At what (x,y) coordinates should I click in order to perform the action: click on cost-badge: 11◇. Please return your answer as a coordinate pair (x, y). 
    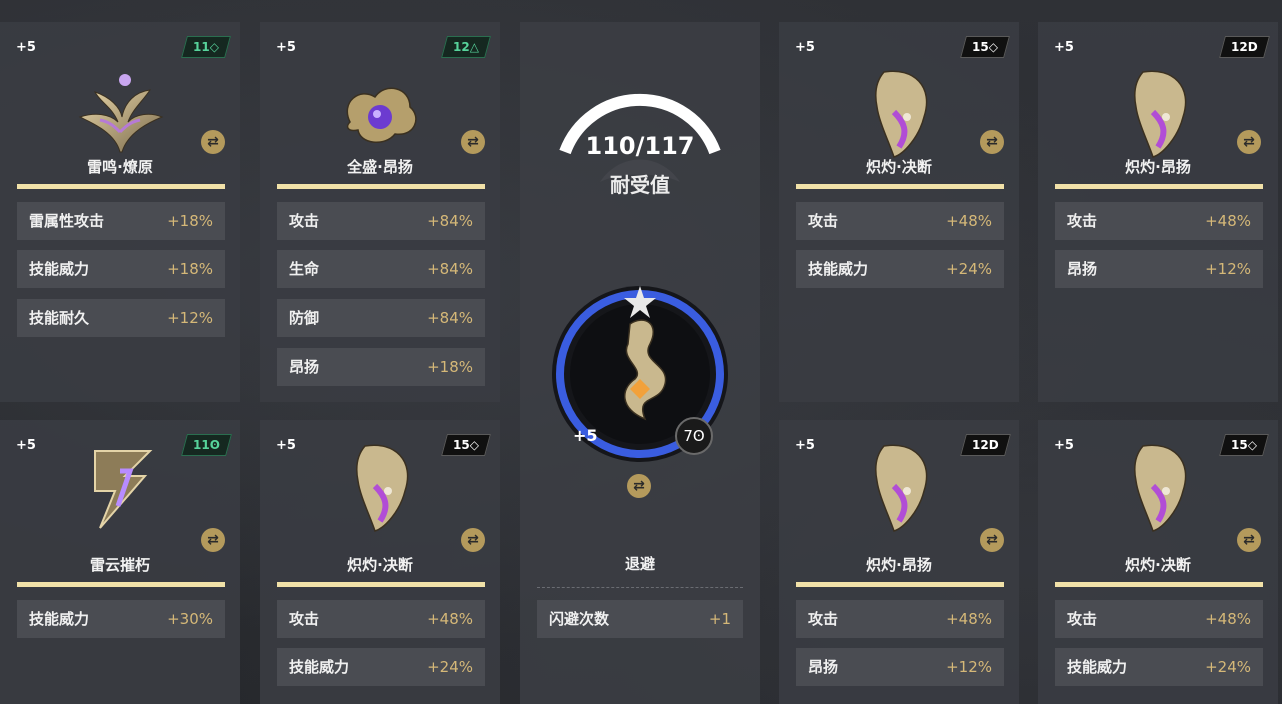
    Looking at the image, I should click on (206, 47).